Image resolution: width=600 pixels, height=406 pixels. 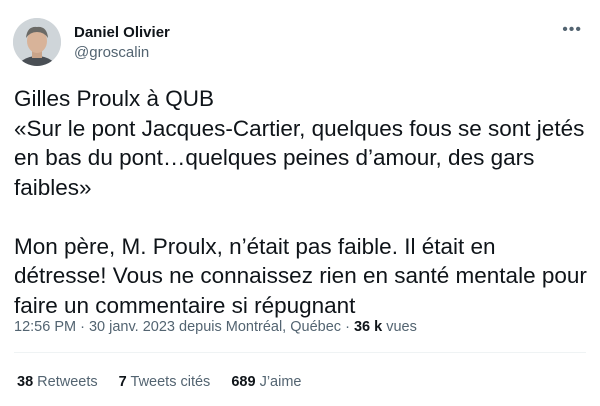 I want to click on tweet-time: 12:56 PM, so click(x=45, y=327).